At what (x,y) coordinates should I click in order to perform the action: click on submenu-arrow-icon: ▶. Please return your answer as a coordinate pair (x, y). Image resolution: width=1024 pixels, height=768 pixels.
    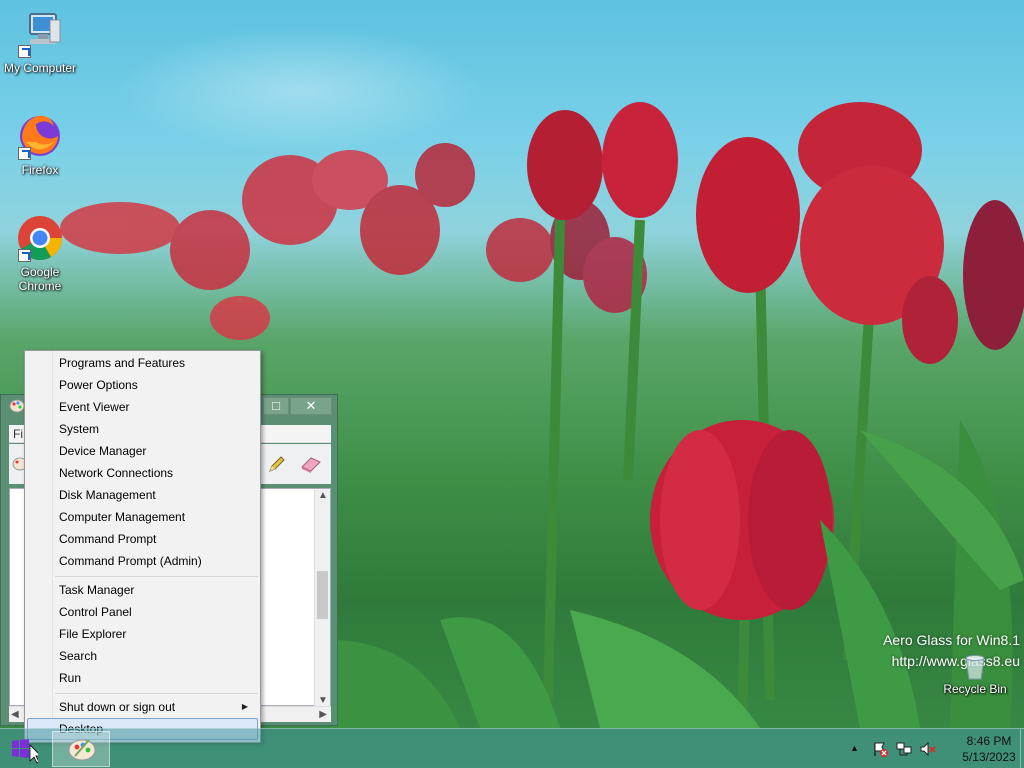
    Looking at the image, I should click on (244, 706).